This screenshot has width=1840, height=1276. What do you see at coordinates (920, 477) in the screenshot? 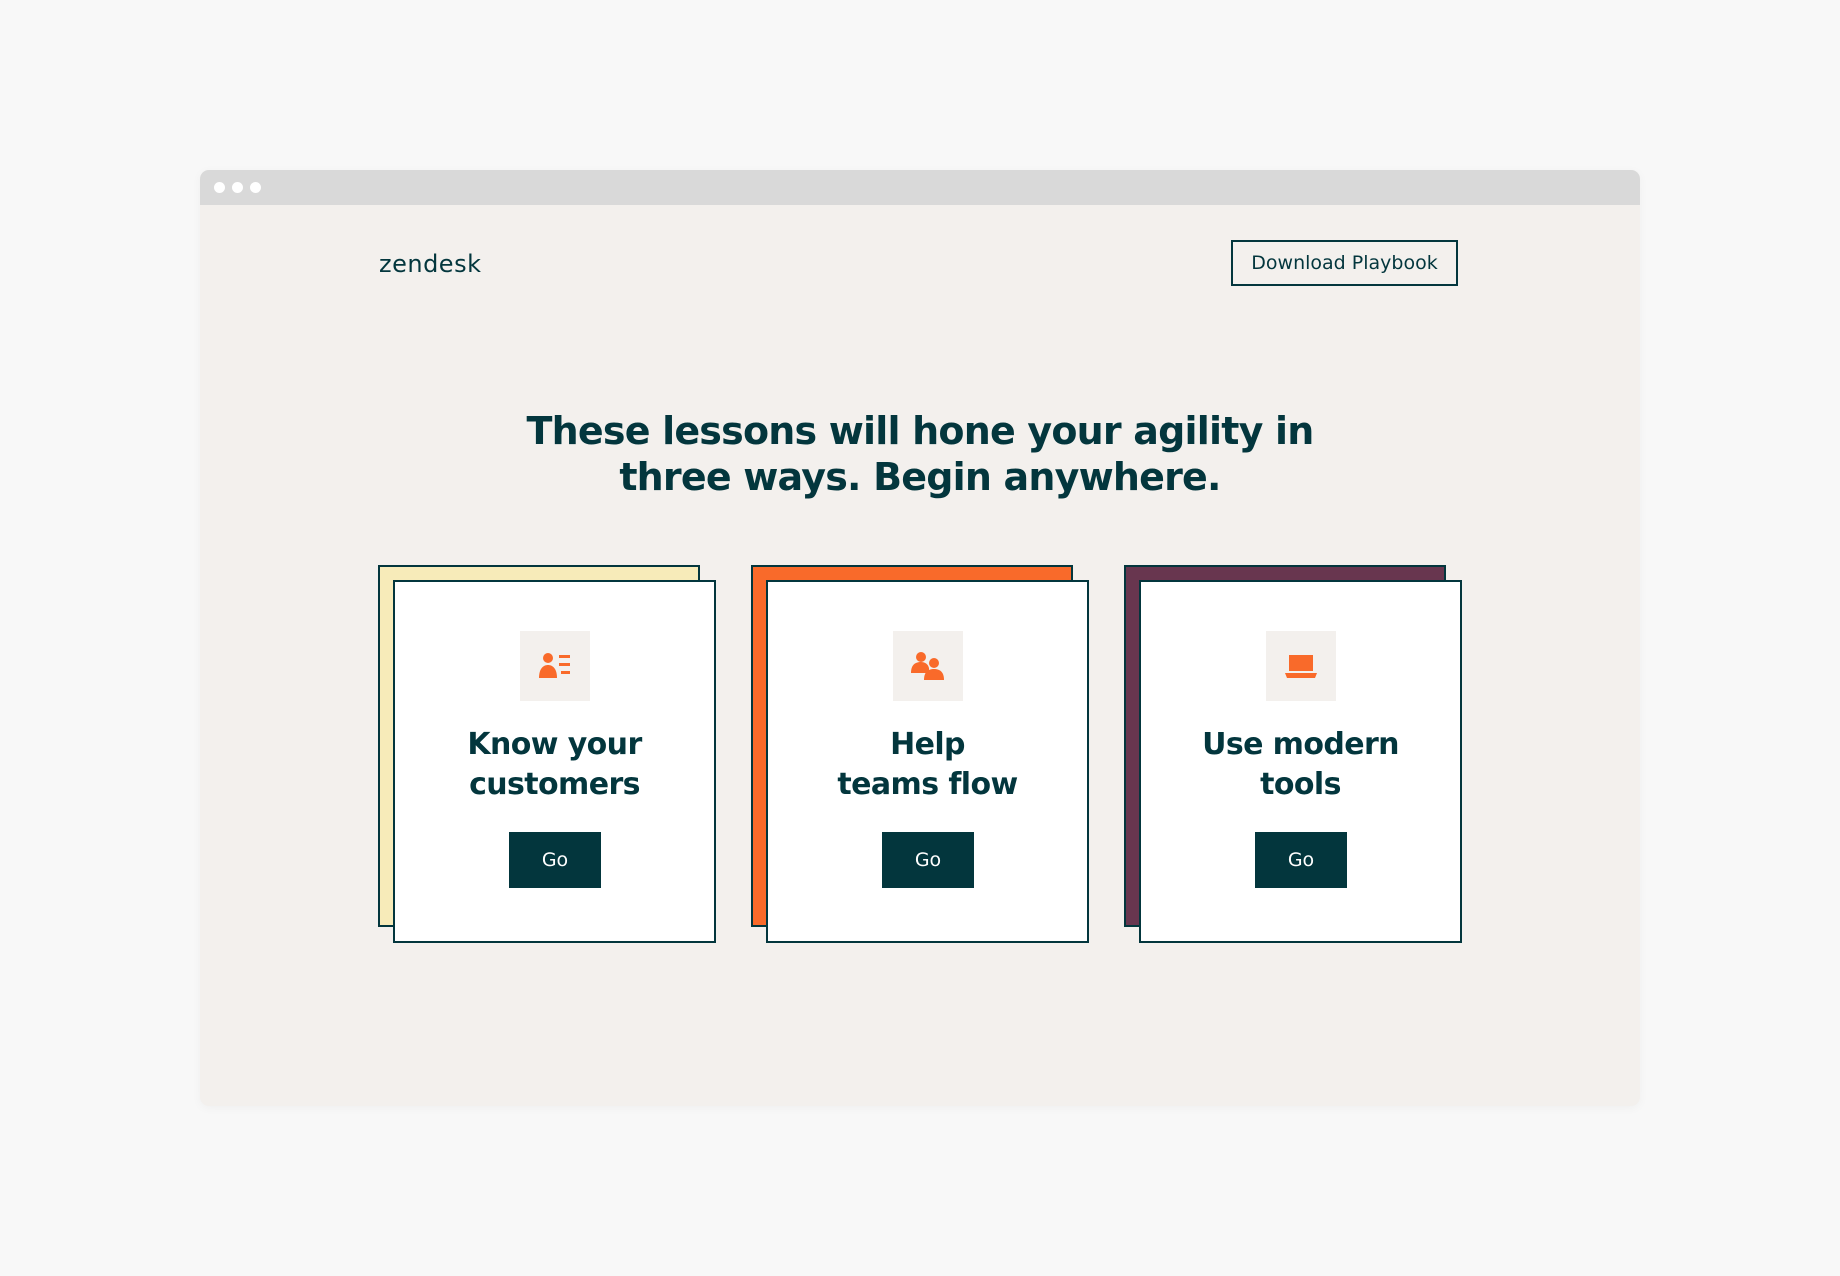
I see `headline-line-2: three ways. Begin anywhere.` at bounding box center [920, 477].